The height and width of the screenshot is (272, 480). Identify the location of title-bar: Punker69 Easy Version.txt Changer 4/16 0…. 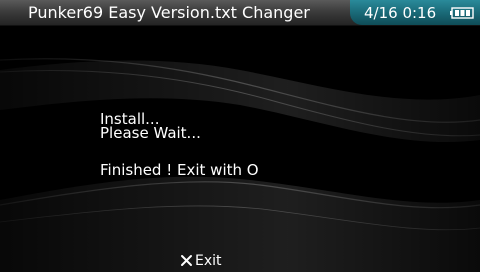
(240, 13).